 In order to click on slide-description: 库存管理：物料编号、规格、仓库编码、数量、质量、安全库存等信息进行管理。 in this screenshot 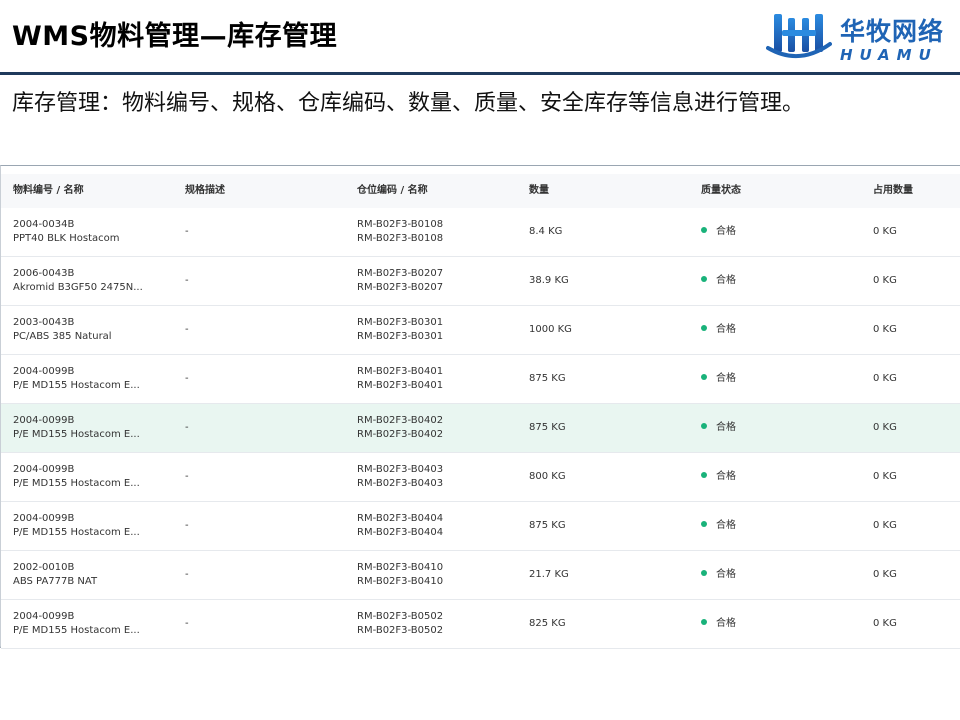, I will do `click(408, 103)`.